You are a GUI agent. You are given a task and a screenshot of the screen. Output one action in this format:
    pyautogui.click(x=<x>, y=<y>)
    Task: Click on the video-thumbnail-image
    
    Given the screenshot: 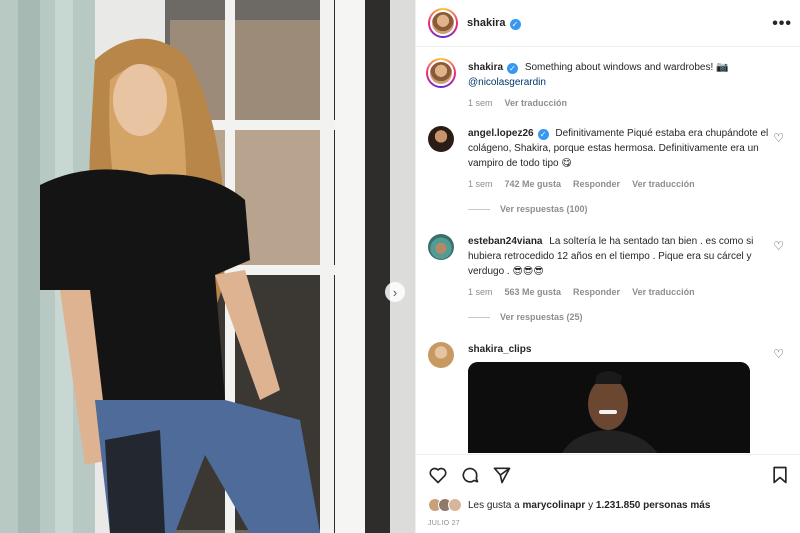 What is the action you would take?
    pyautogui.click(x=609, y=407)
    